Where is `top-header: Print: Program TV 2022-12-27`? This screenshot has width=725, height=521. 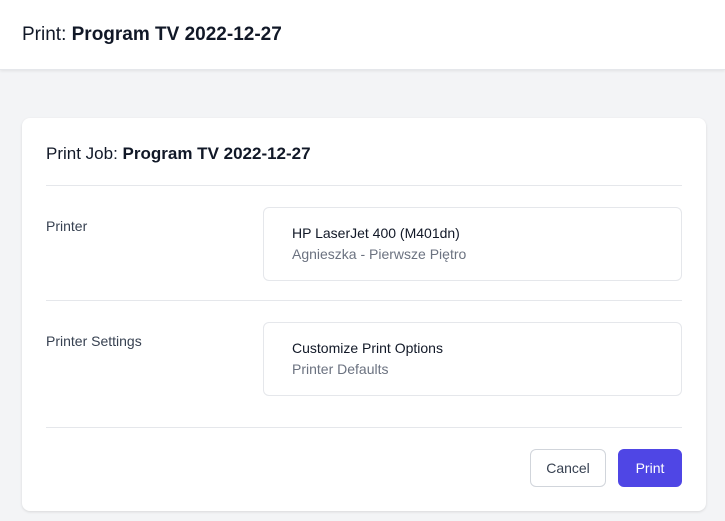 top-header: Print: Program TV 2022-12-27 is located at coordinates (362, 35).